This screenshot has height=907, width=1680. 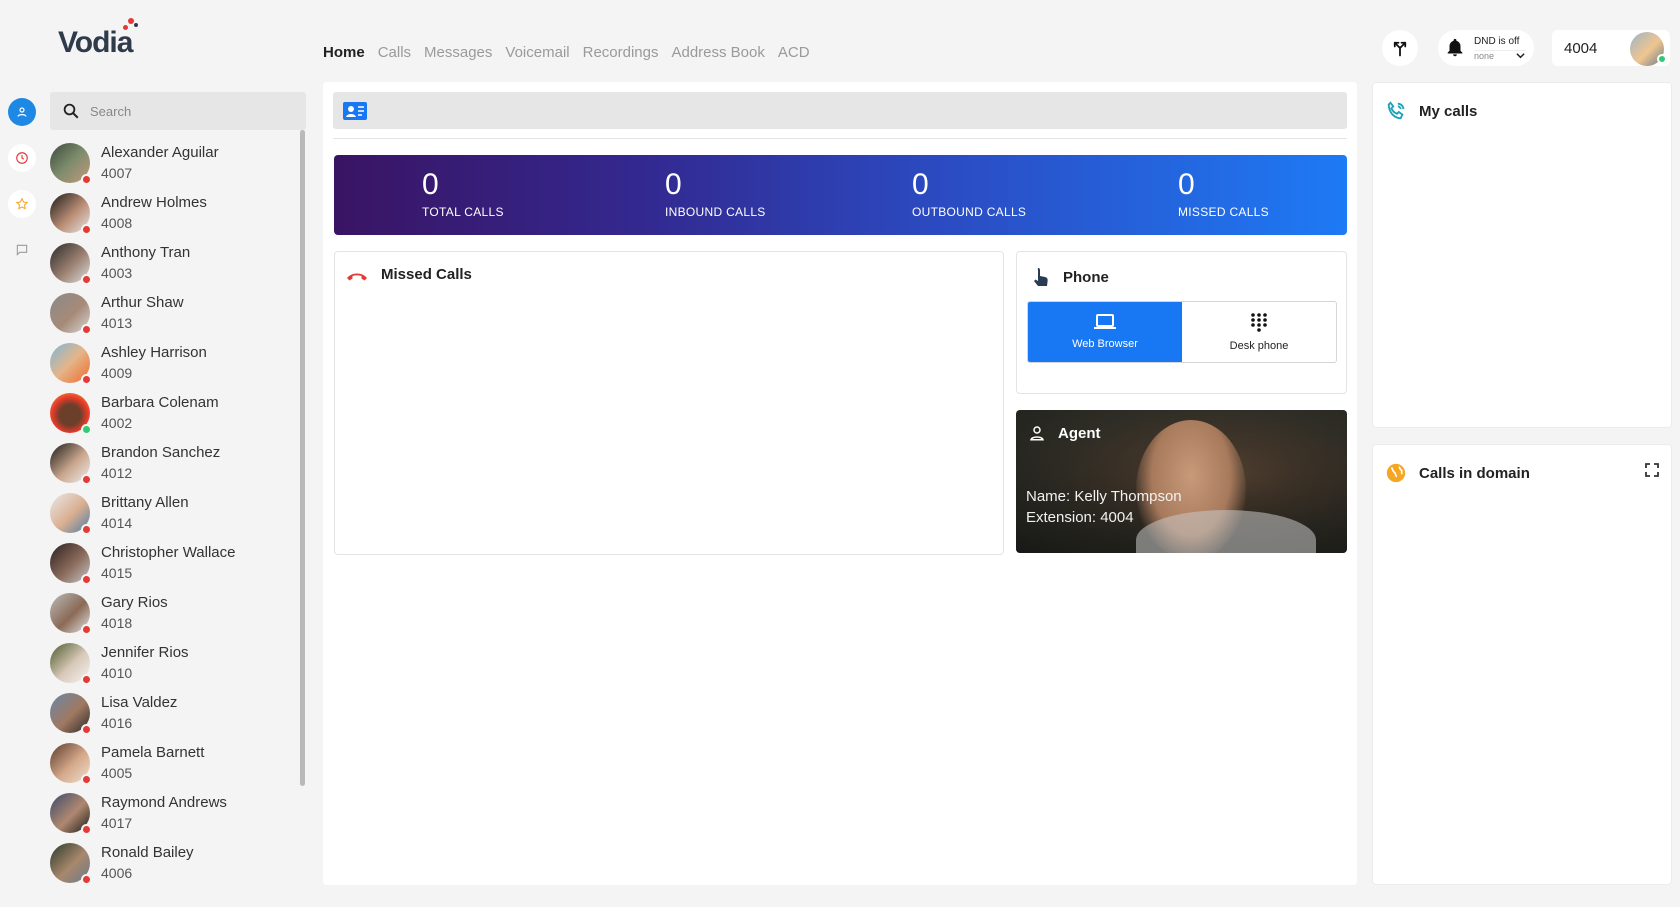 I want to click on contact-item: Pamela Barnett 4005, so click(x=175, y=763).